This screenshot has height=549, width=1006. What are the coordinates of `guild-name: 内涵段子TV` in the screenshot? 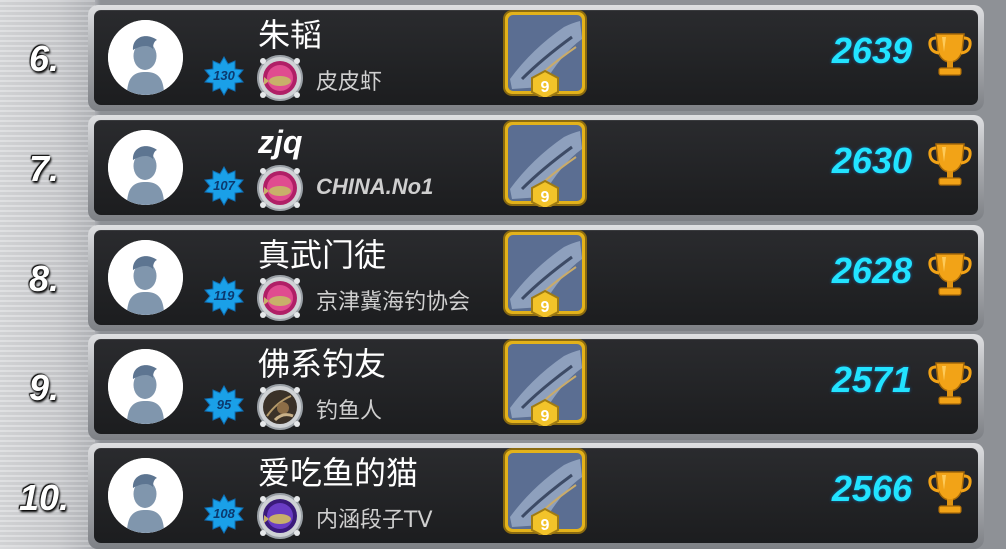 It's located at (374, 520).